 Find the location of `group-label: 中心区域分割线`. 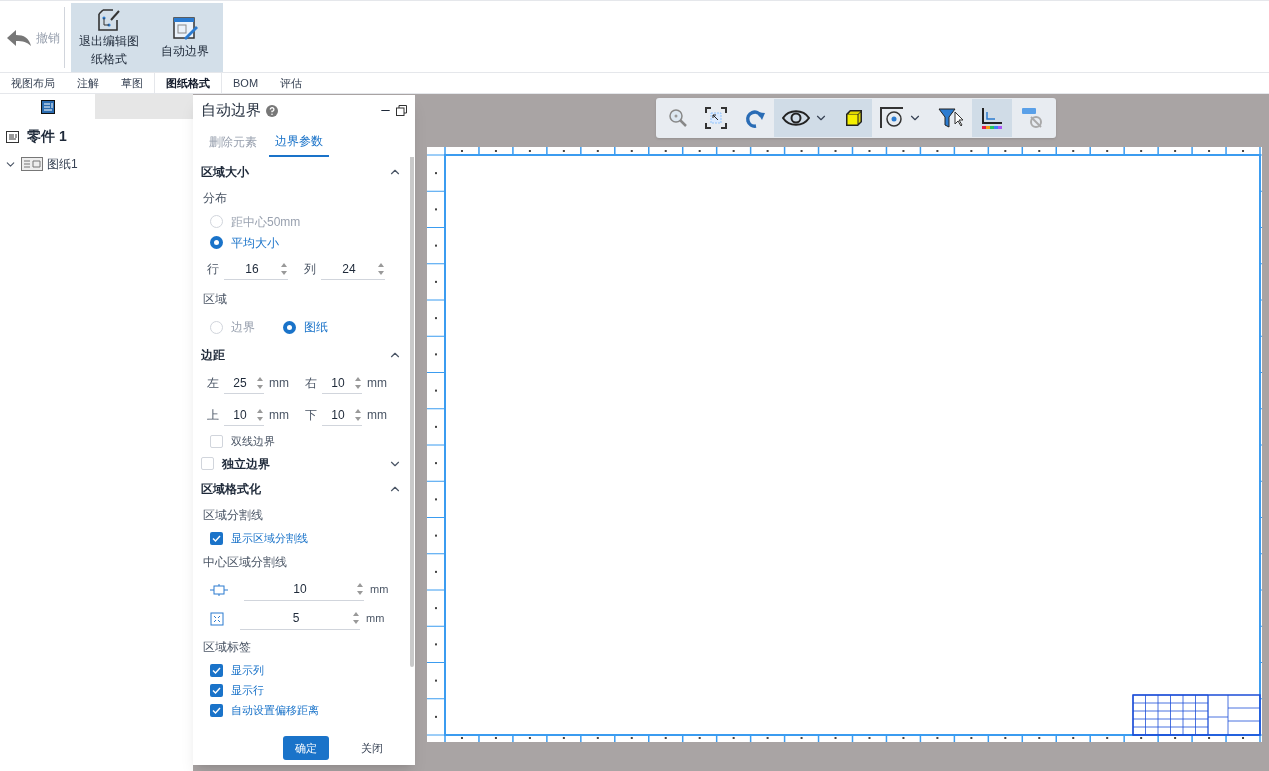

group-label: 中心区域分割线 is located at coordinates (245, 562).